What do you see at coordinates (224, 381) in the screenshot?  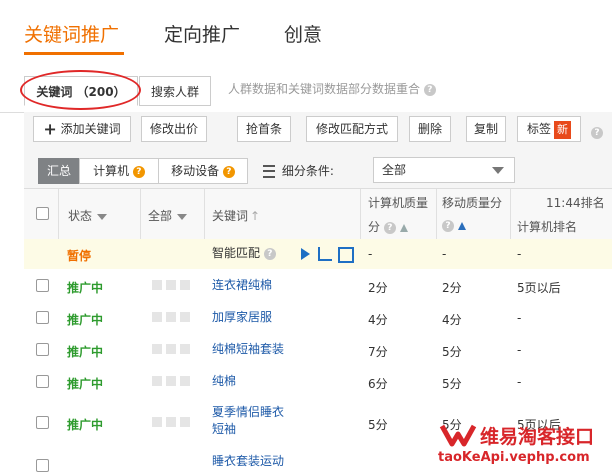 I see `row-keyword: 纯棉` at bounding box center [224, 381].